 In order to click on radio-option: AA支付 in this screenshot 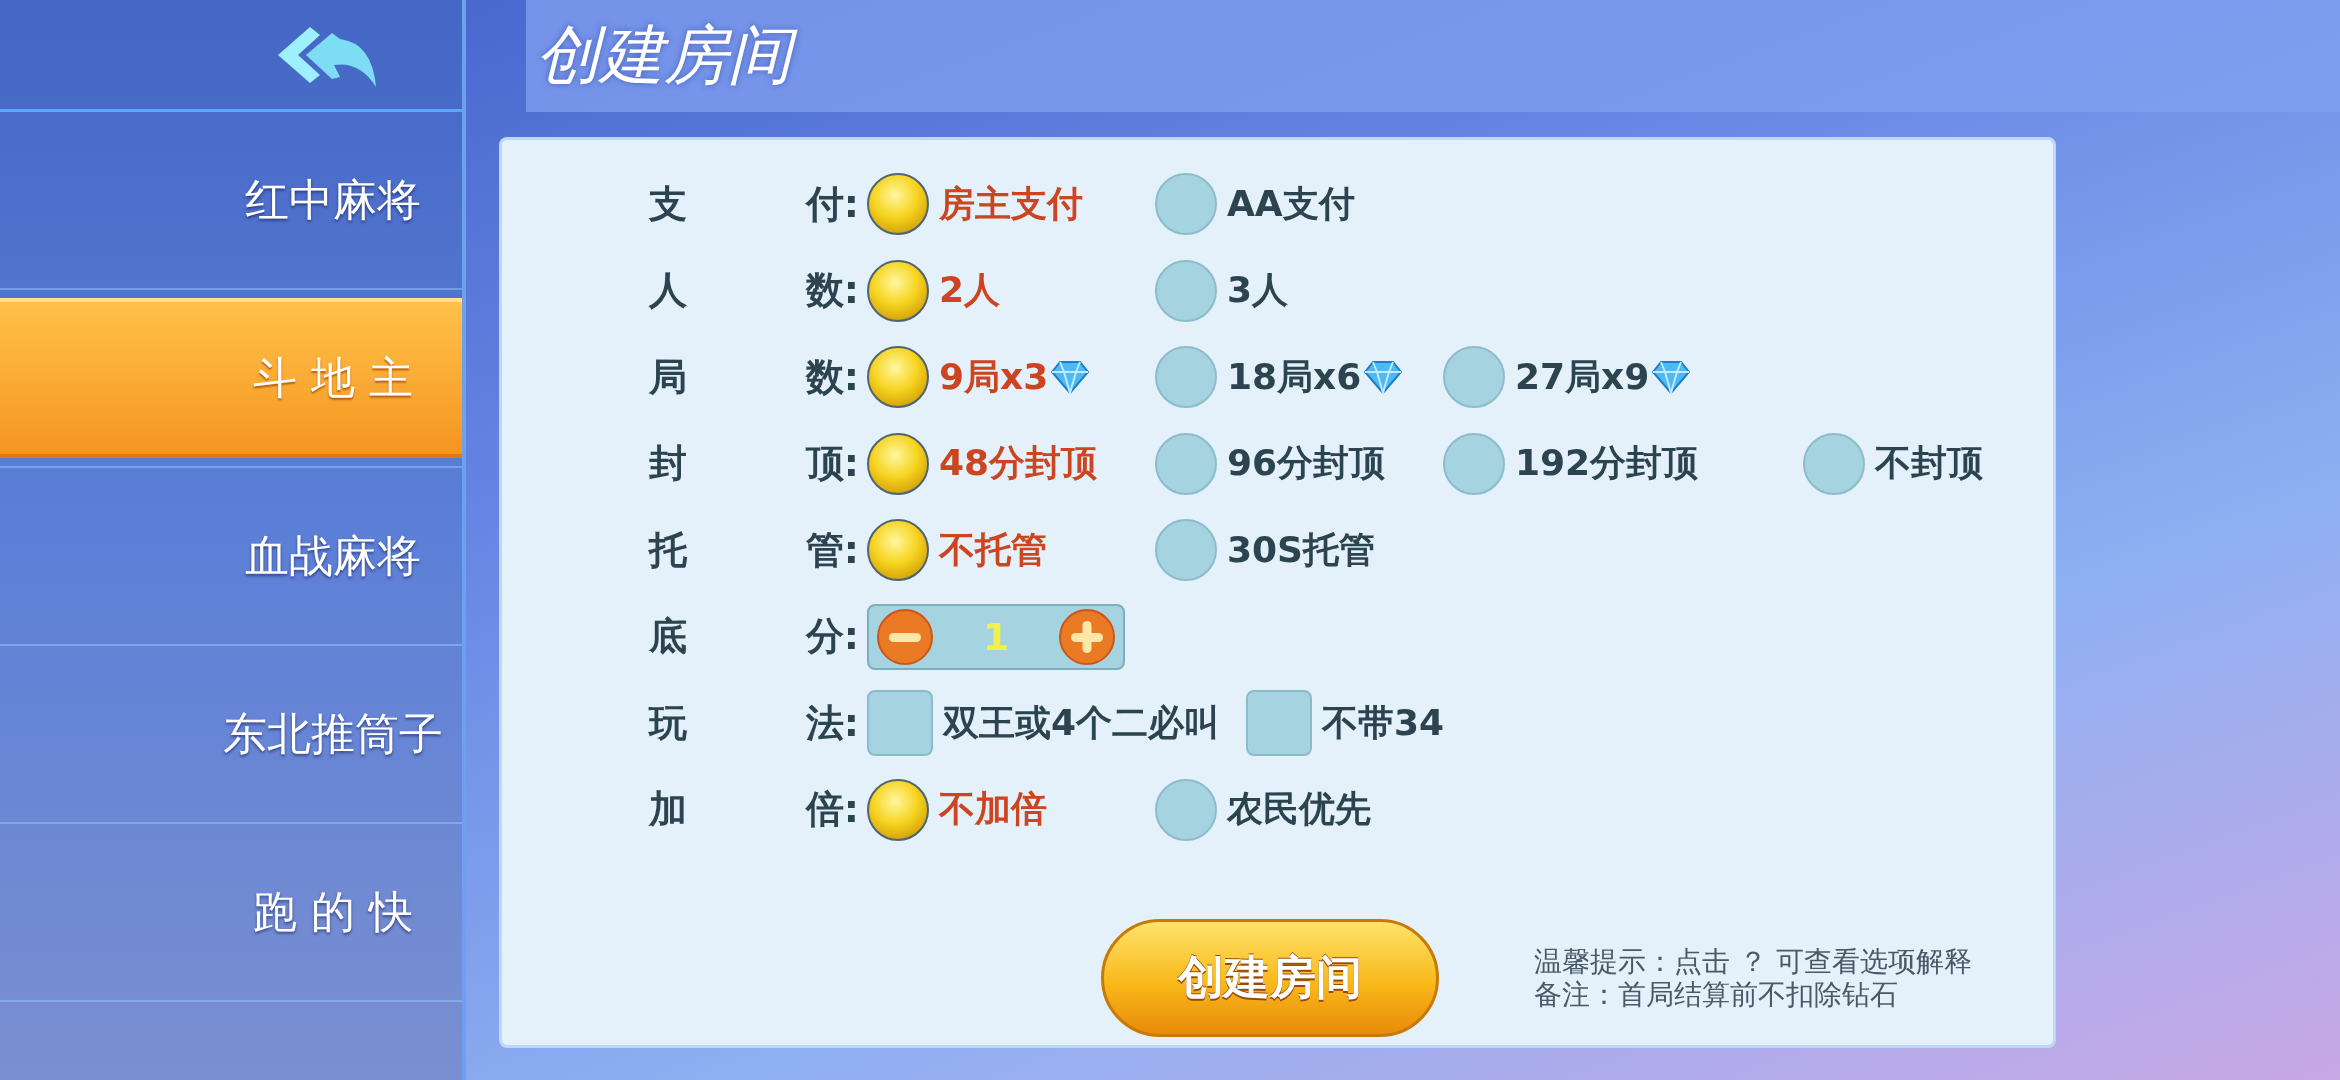, I will do `click(1255, 204)`.